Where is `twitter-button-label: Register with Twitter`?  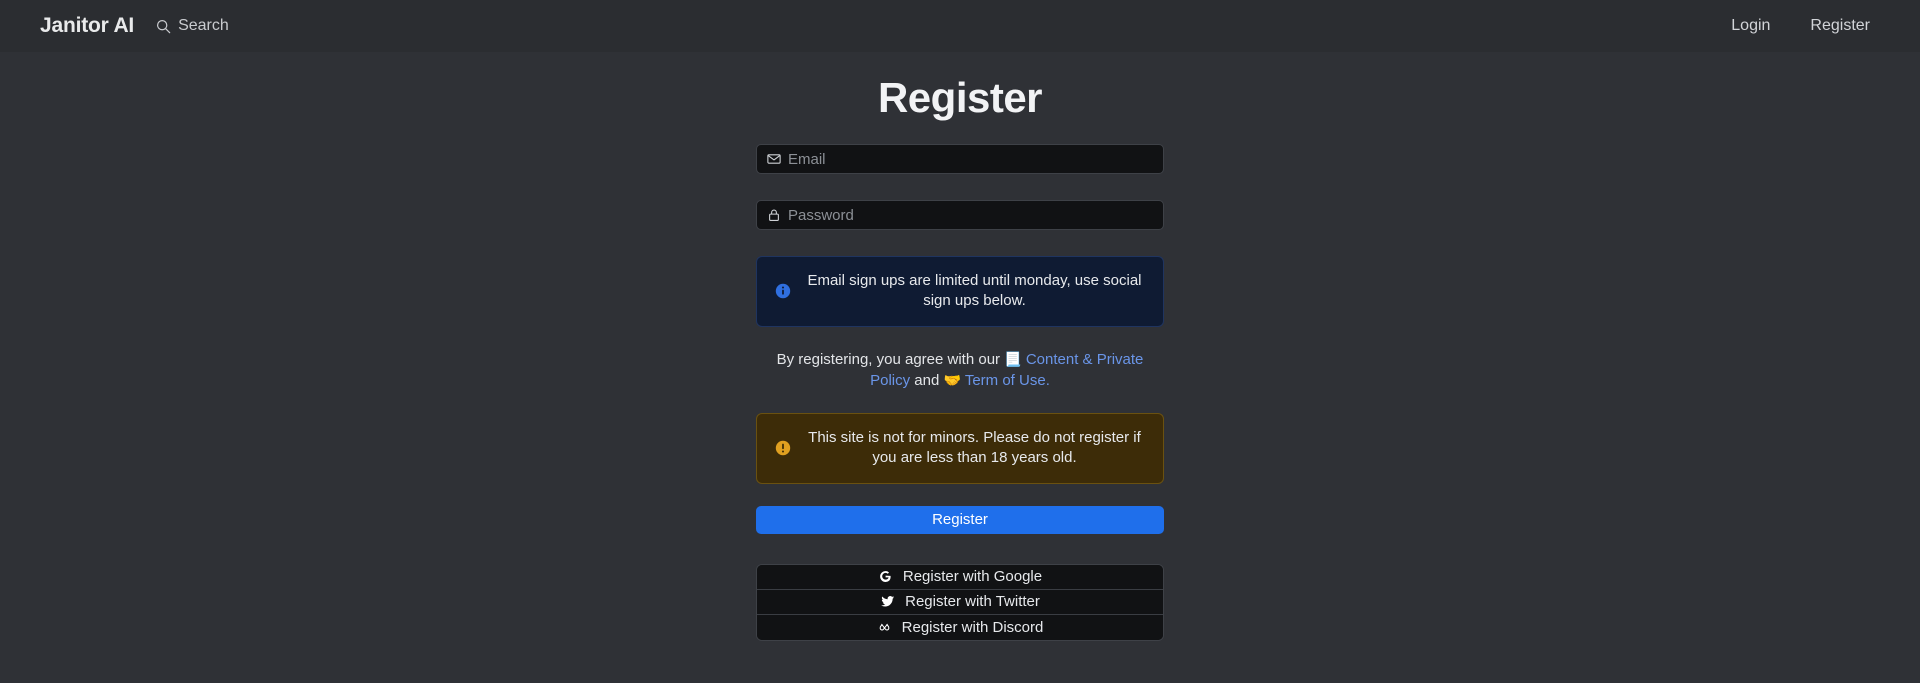
twitter-button-label: Register with Twitter is located at coordinates (972, 602).